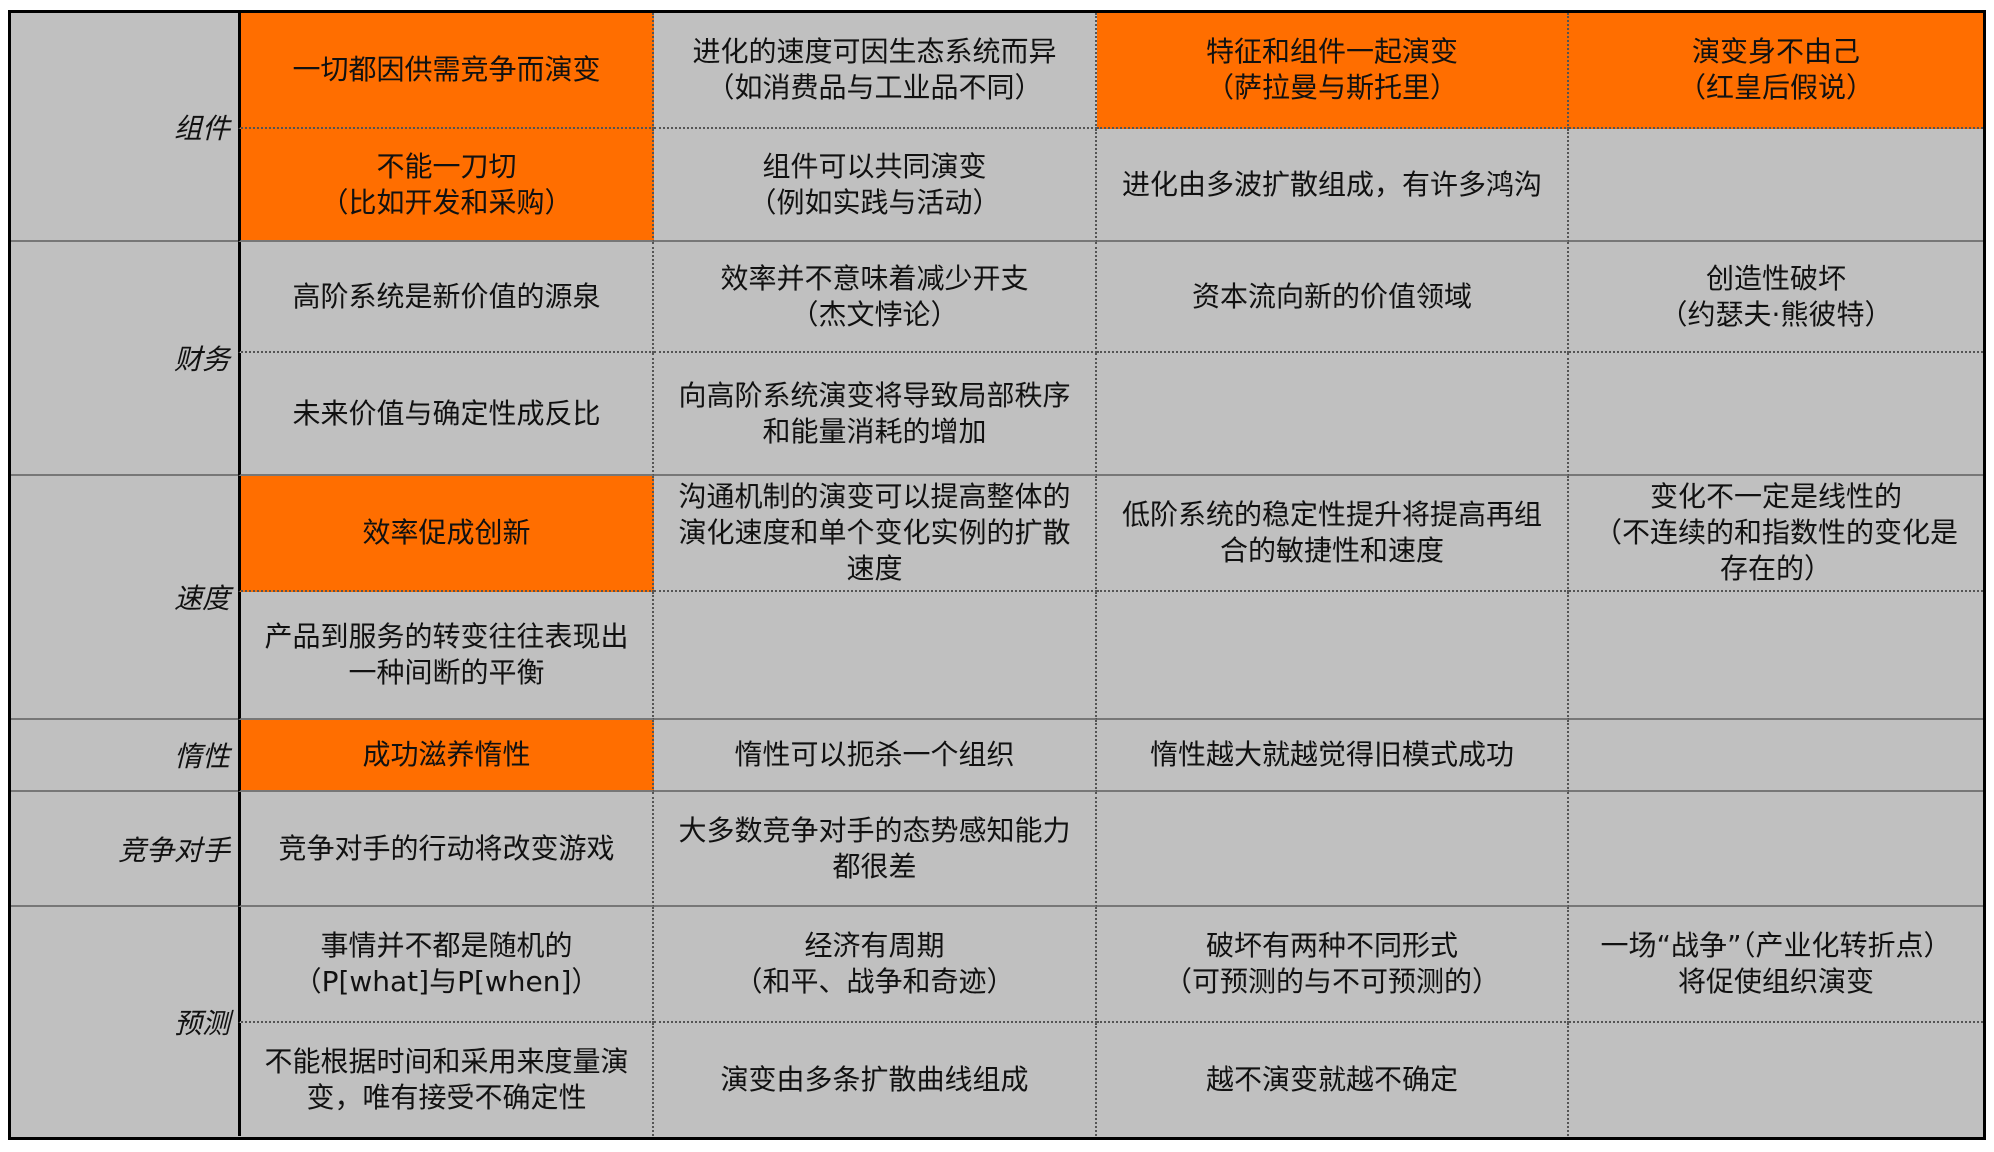 The height and width of the screenshot is (1152, 1994). I want to click on table-cell: 不能根据时间和采用来度量演 变，唯有接受不确定性, so click(446, 1079).